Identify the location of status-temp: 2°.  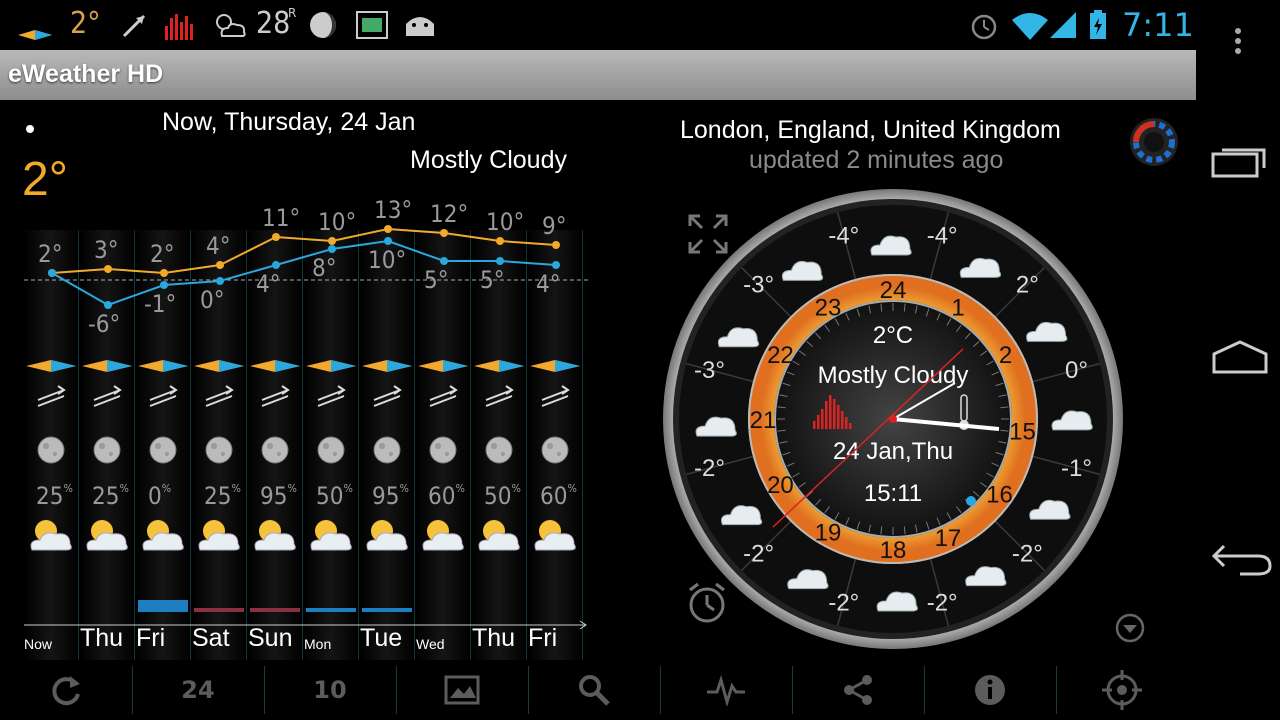
(85, 23).